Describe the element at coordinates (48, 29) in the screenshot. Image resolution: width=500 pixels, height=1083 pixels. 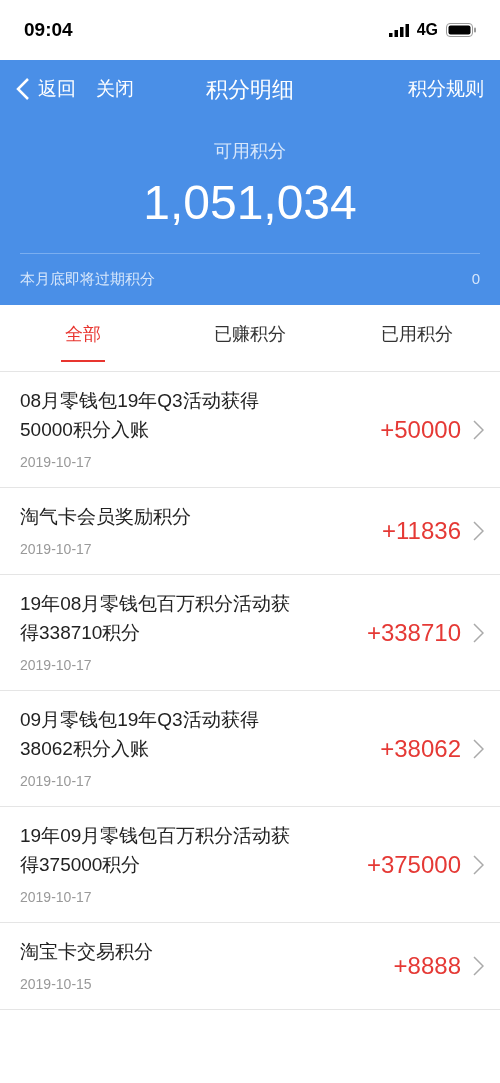
I see `status-time: 09:04` at that location.